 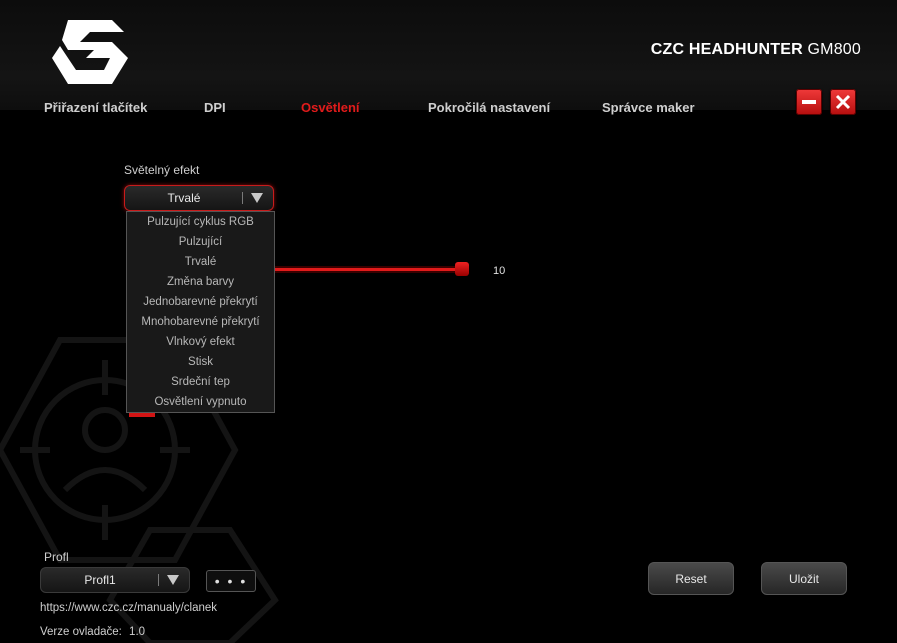 What do you see at coordinates (200, 322) in the screenshot?
I see `dropdown-option: Mnohobarevné překrytí` at bounding box center [200, 322].